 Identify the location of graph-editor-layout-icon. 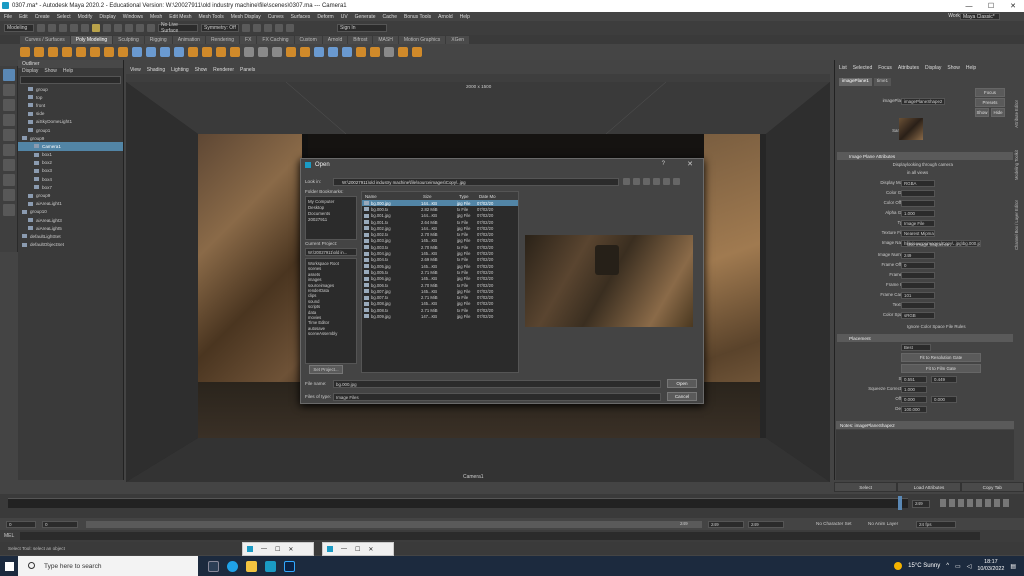
(9, 210).